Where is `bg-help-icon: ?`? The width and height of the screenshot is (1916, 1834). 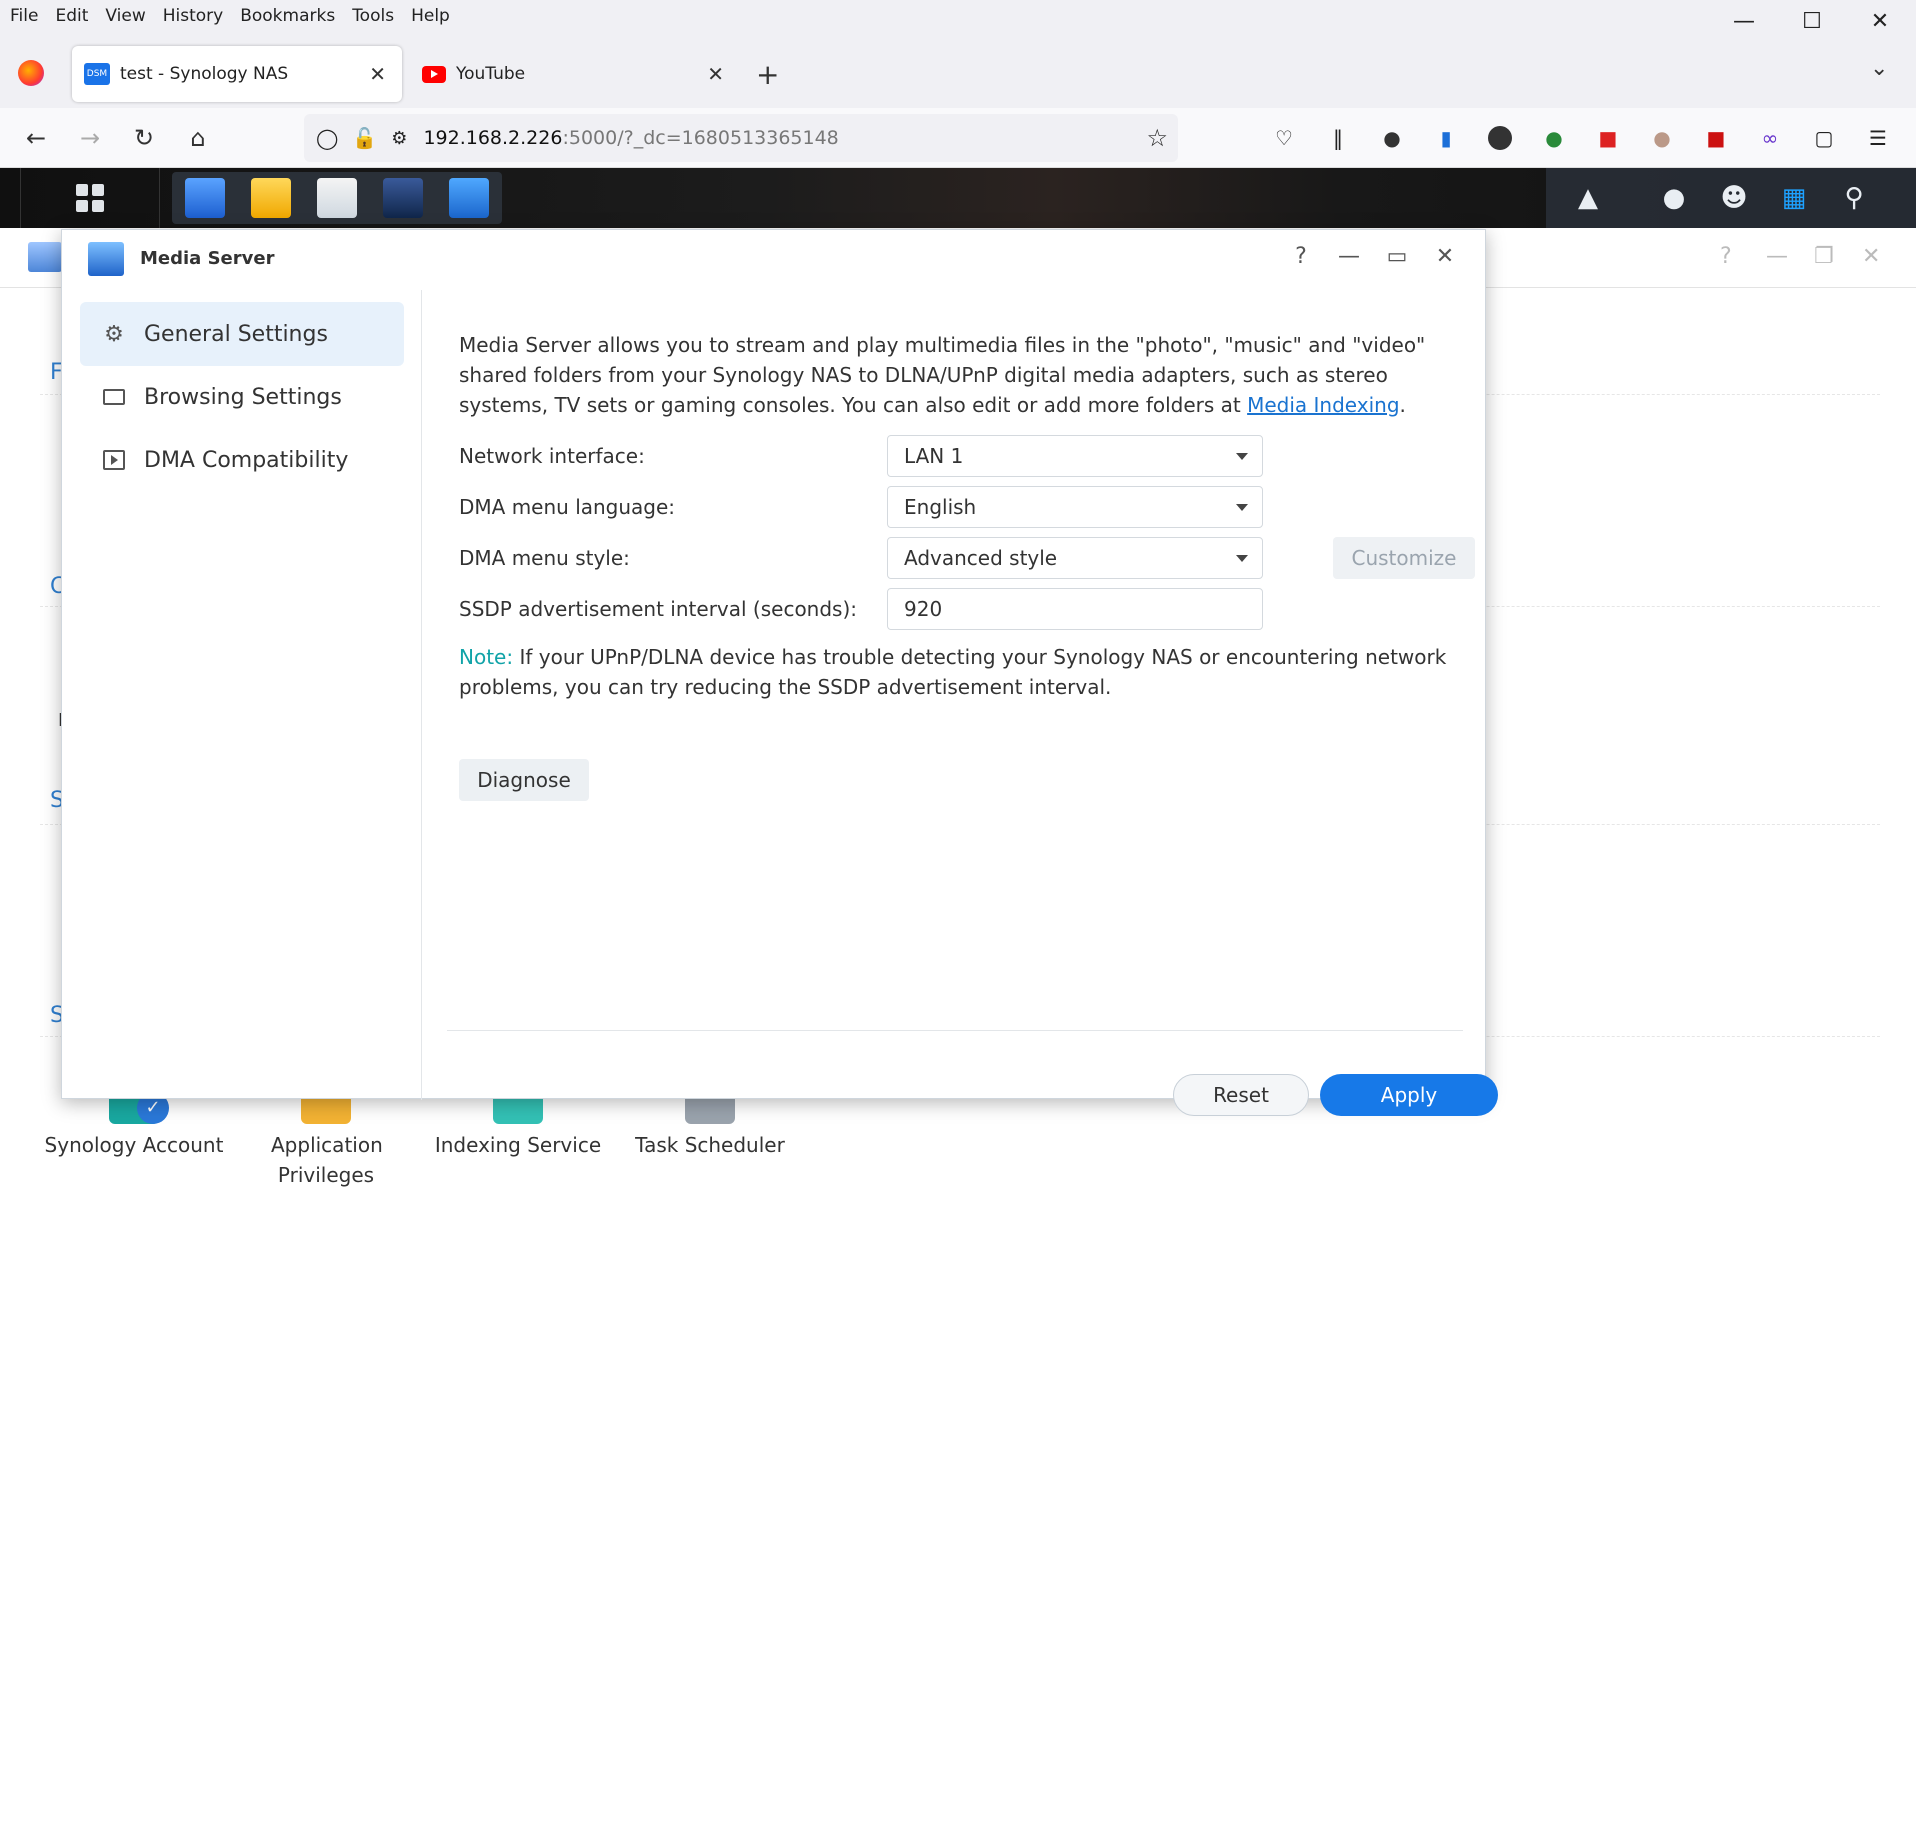
bg-help-icon: ? is located at coordinates (1726, 256).